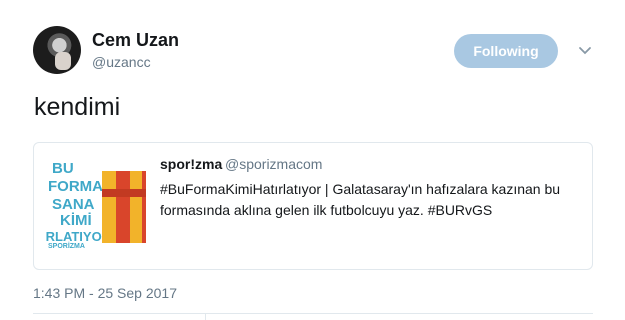  What do you see at coordinates (77, 107) in the screenshot?
I see `tweet-text: kendimi` at bounding box center [77, 107].